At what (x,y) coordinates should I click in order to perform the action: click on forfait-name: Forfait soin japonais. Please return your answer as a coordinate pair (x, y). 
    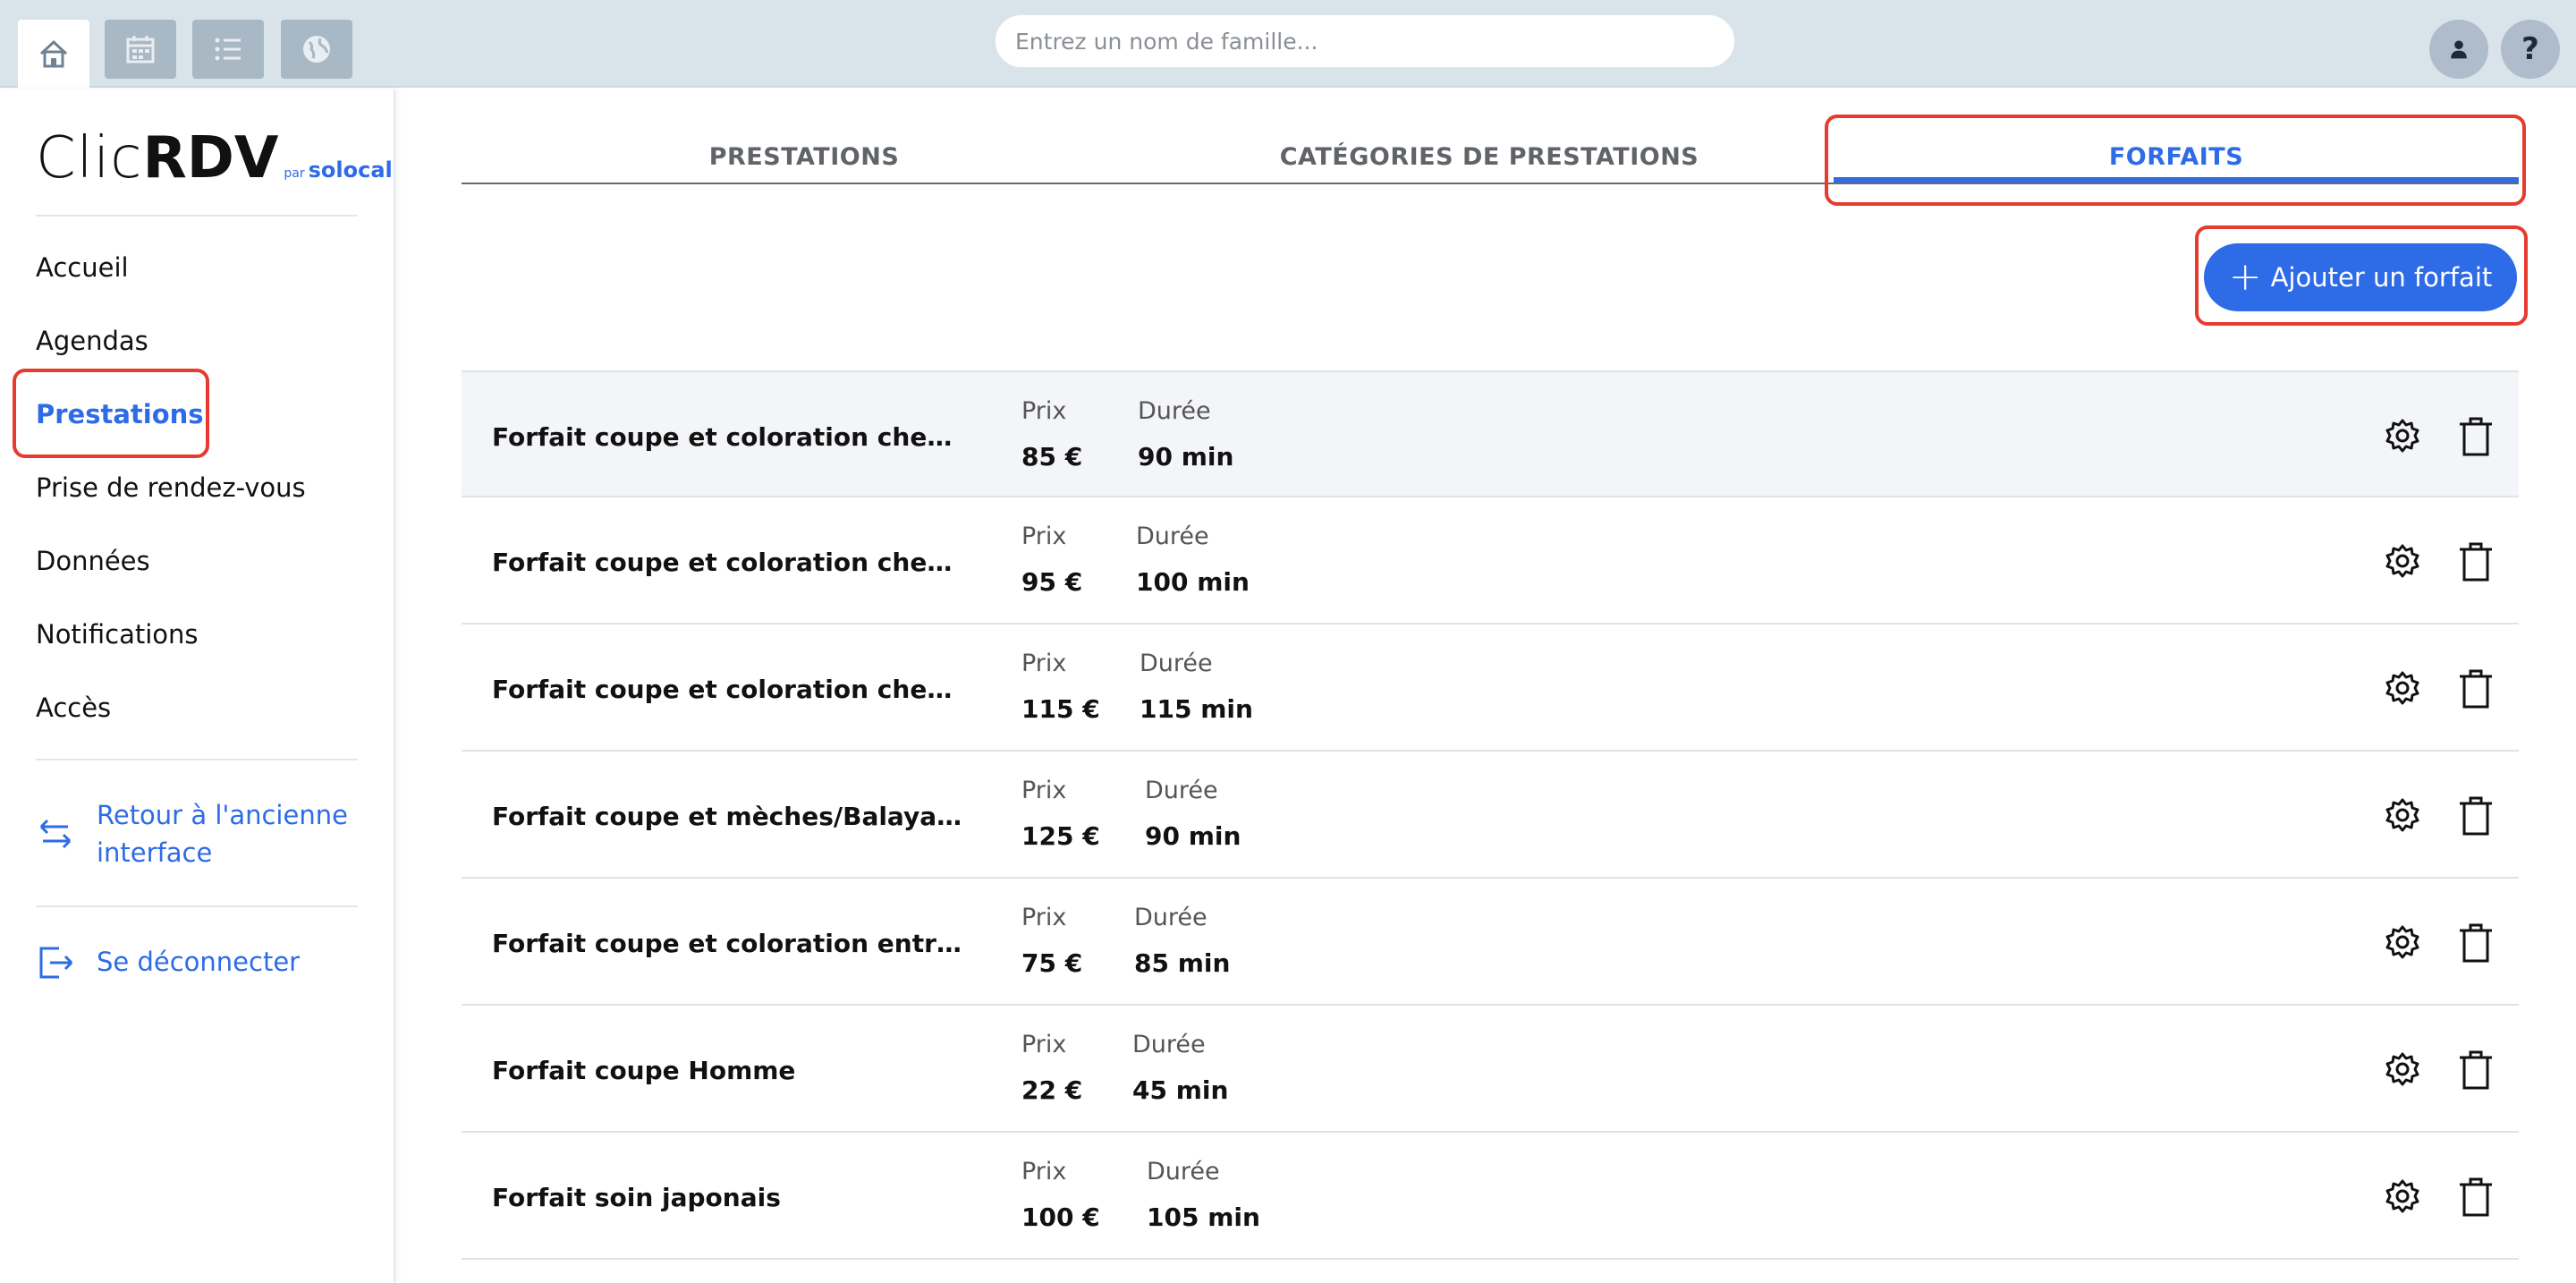
    Looking at the image, I should click on (636, 1197).